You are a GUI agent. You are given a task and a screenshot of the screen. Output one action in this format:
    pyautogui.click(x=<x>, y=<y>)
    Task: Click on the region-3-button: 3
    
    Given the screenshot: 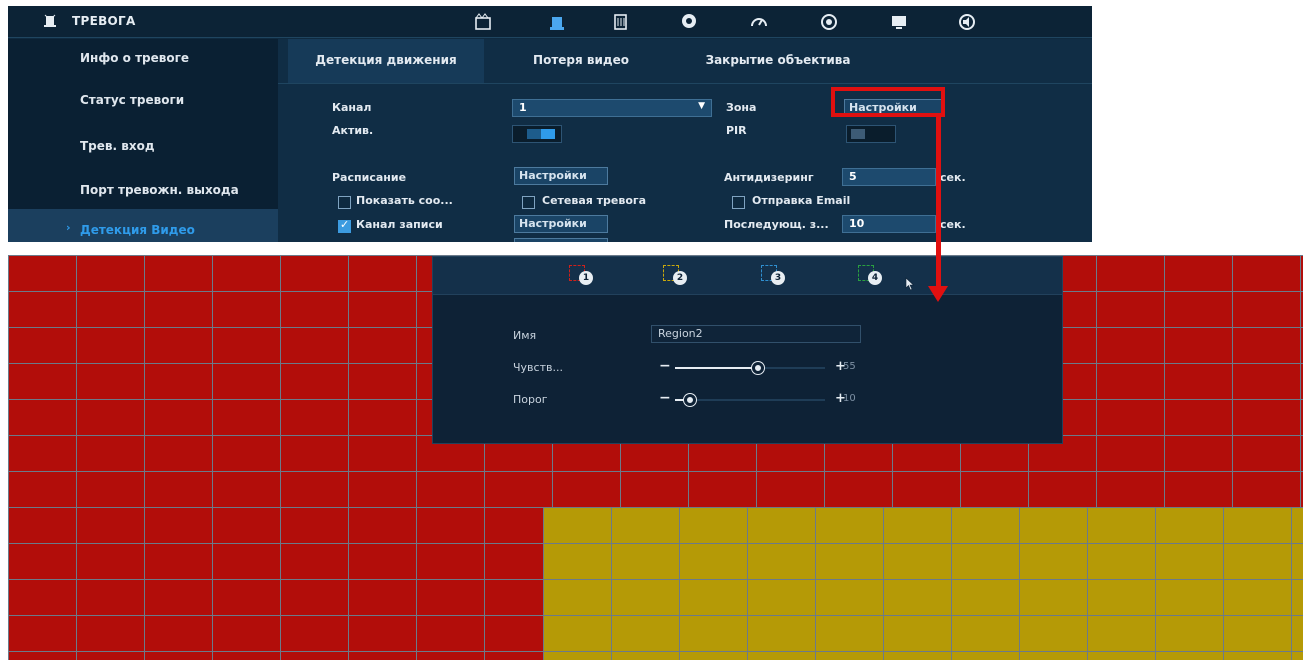 What is the action you would take?
    pyautogui.click(x=776, y=276)
    